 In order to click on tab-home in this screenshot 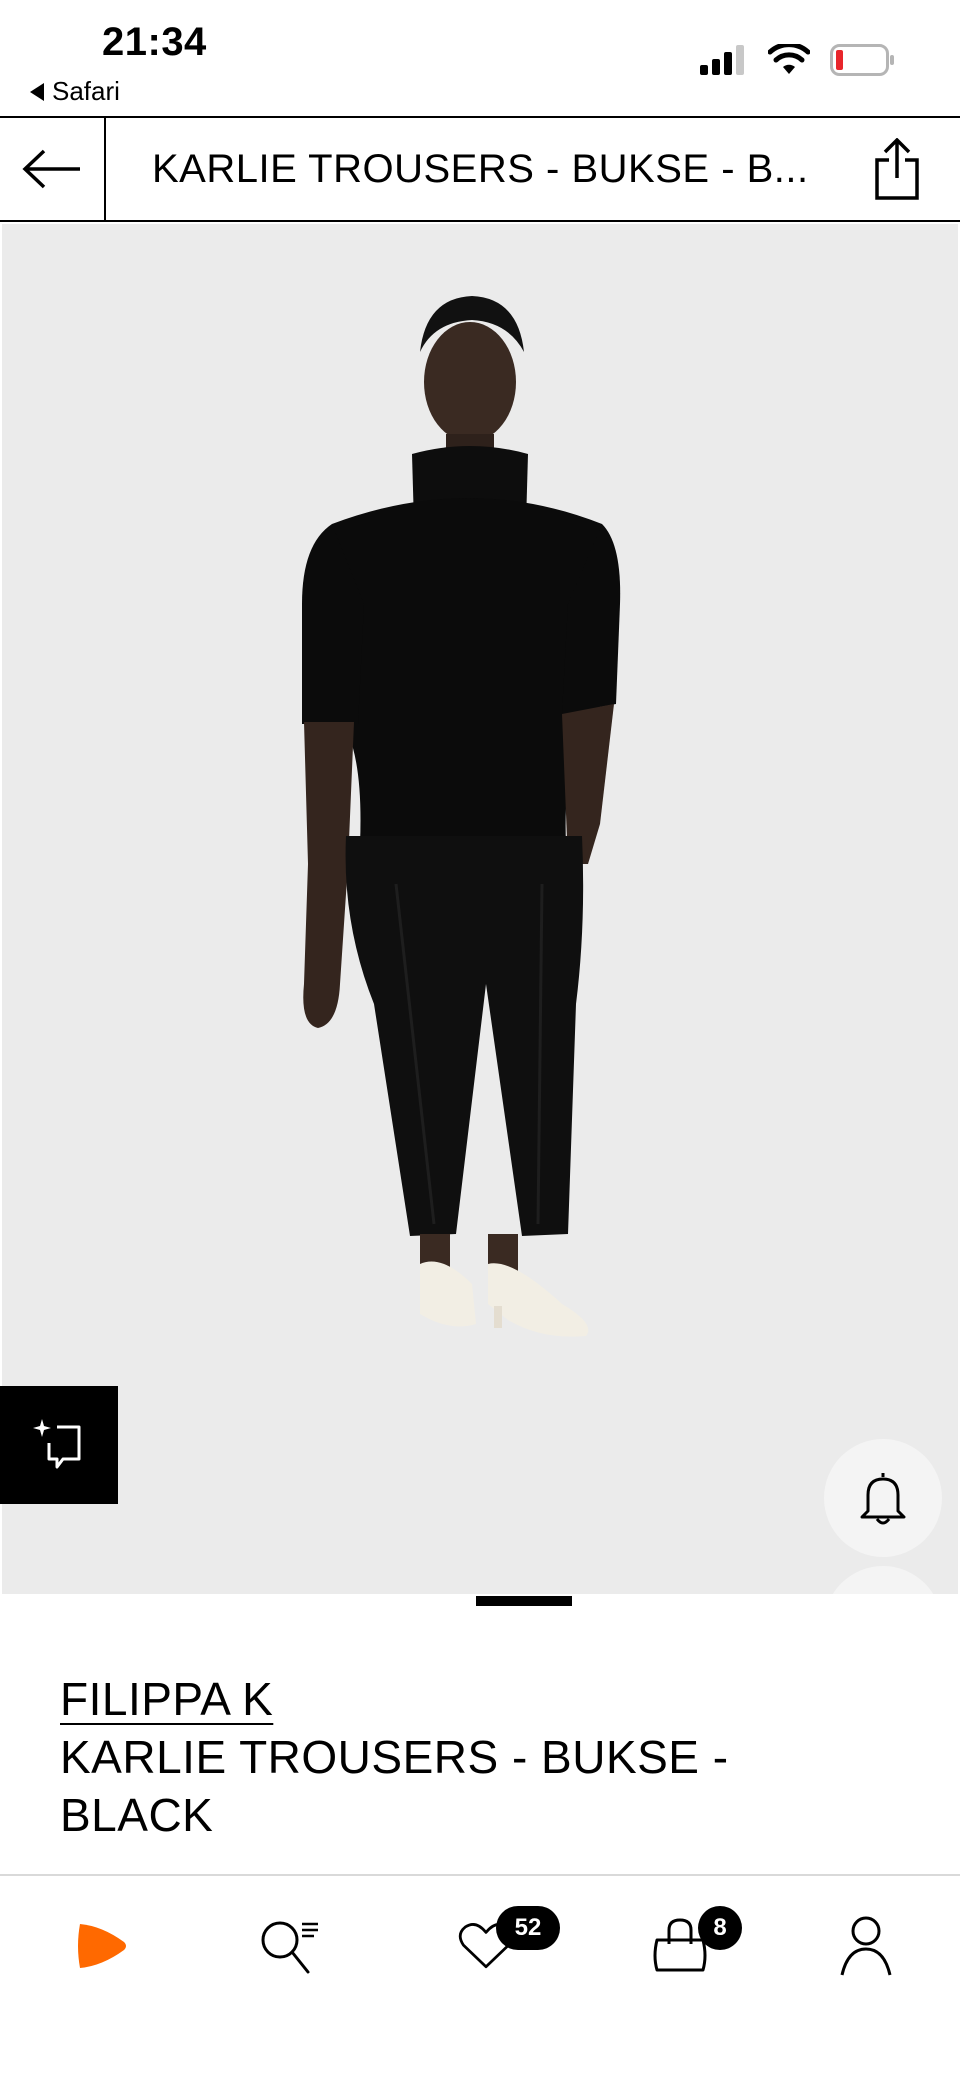, I will do `click(100, 1946)`.